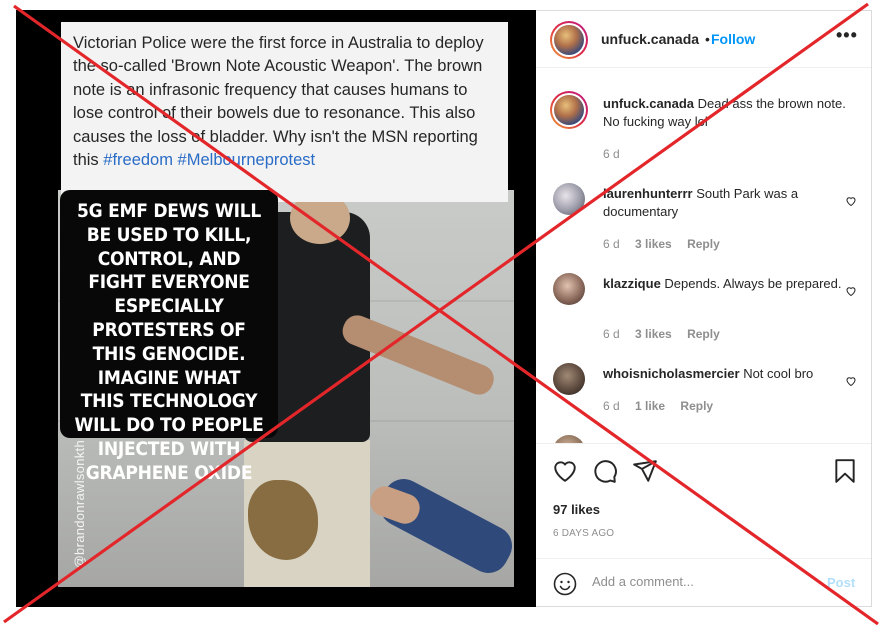  Describe the element at coordinates (583, 533) in the screenshot. I see `post-timestamp: 6 DAYS AGO` at that location.